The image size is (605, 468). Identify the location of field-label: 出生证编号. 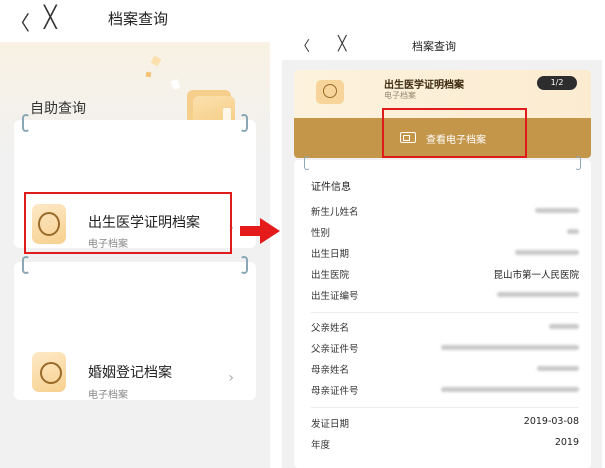
(335, 296).